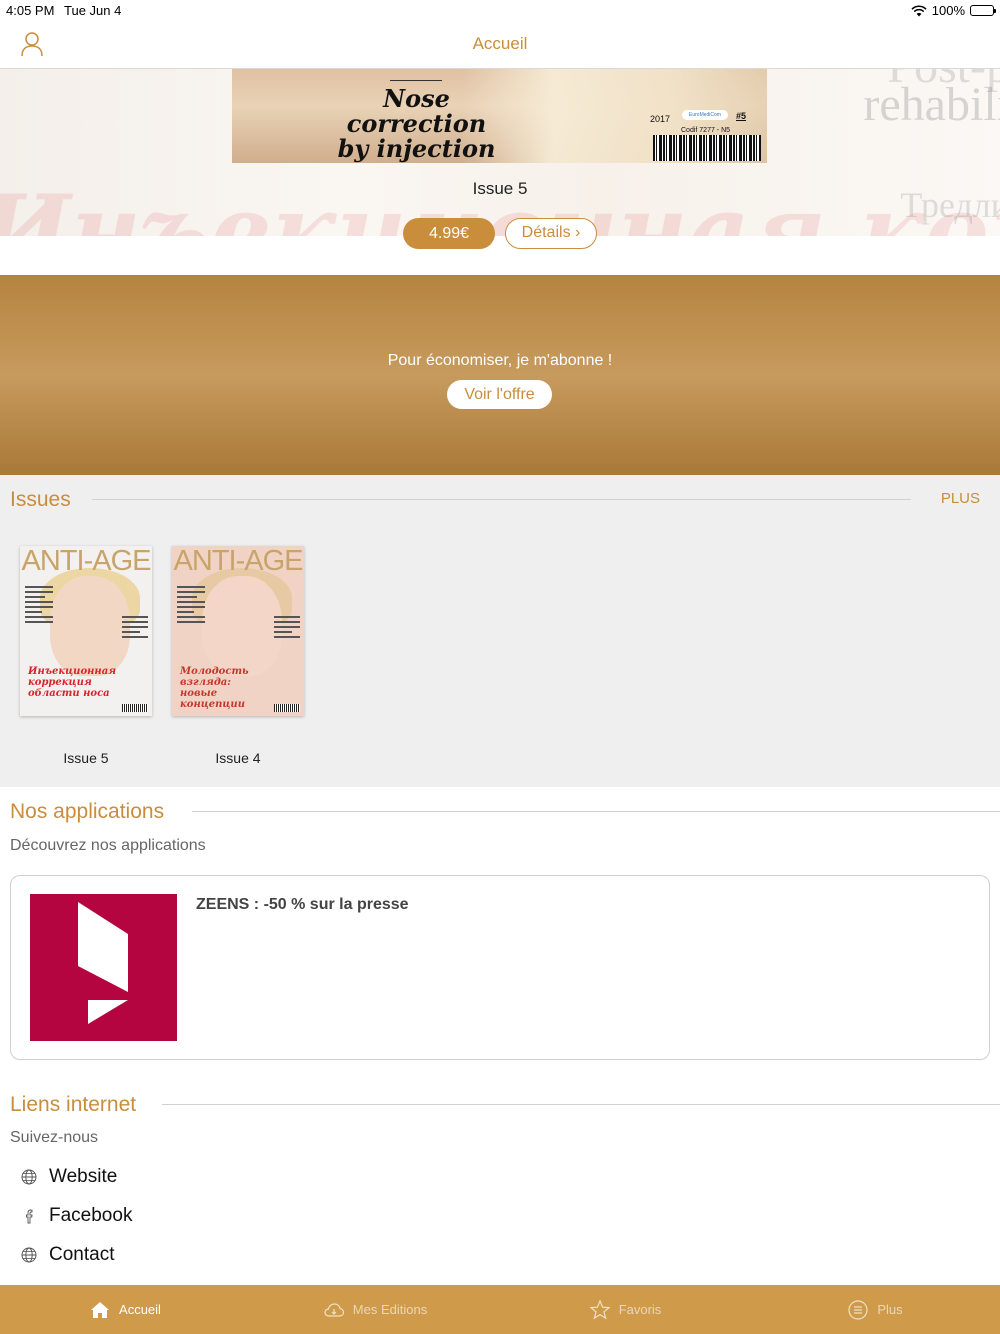 The width and height of the screenshot is (1000, 1334). I want to click on tab-mes-editions: Mes Editions, so click(375, 1309).